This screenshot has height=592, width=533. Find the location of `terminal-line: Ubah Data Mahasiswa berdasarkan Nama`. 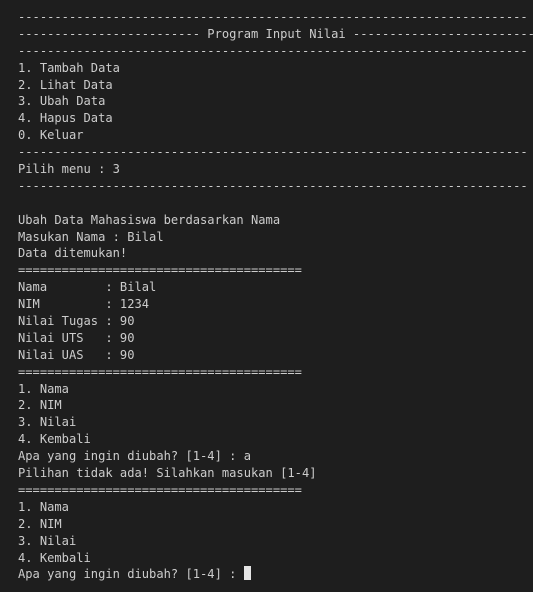

terminal-line: Ubah Data Mahasiswa berdasarkan Nama is located at coordinates (149, 219).